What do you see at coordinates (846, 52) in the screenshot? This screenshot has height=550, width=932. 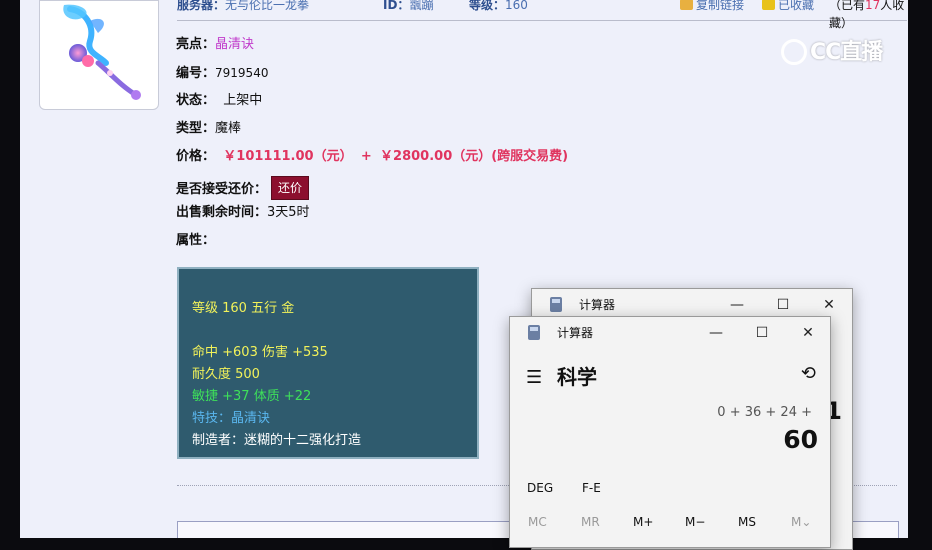 I see `watermark-text: CC直播` at bounding box center [846, 52].